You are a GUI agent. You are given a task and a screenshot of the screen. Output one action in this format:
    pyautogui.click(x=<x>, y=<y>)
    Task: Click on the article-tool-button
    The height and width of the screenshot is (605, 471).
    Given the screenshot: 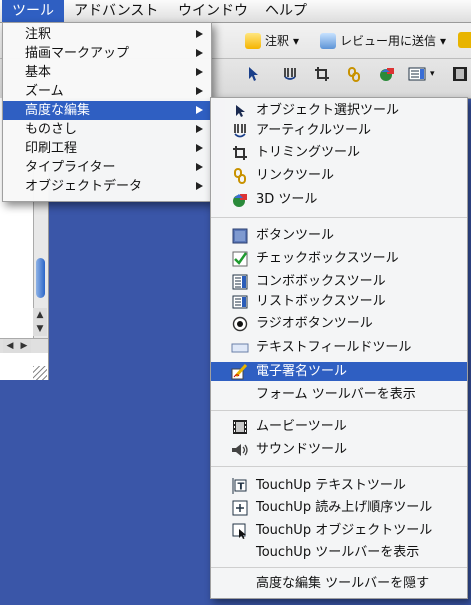 What is the action you would take?
    pyautogui.click(x=290, y=74)
    